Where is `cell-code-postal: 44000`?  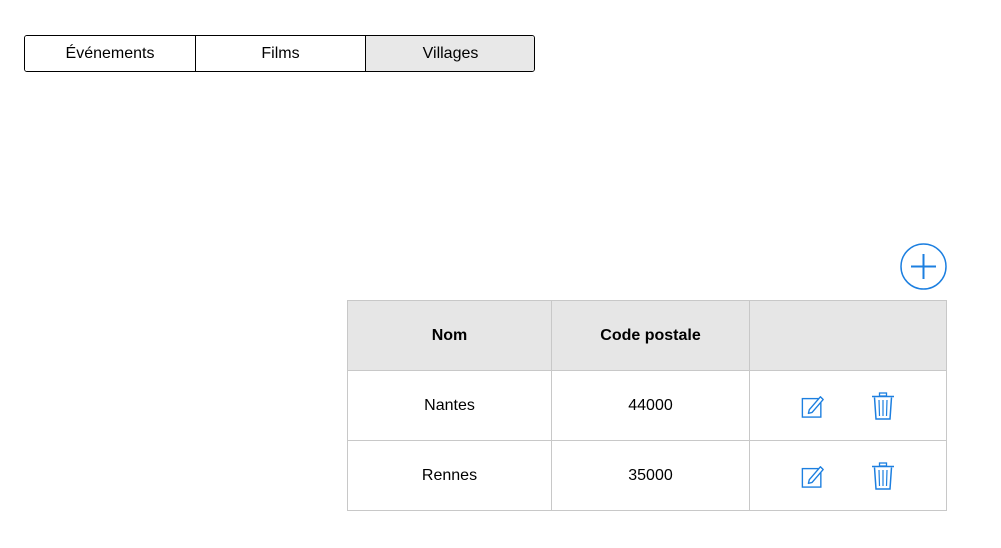 cell-code-postal: 44000 is located at coordinates (650, 405).